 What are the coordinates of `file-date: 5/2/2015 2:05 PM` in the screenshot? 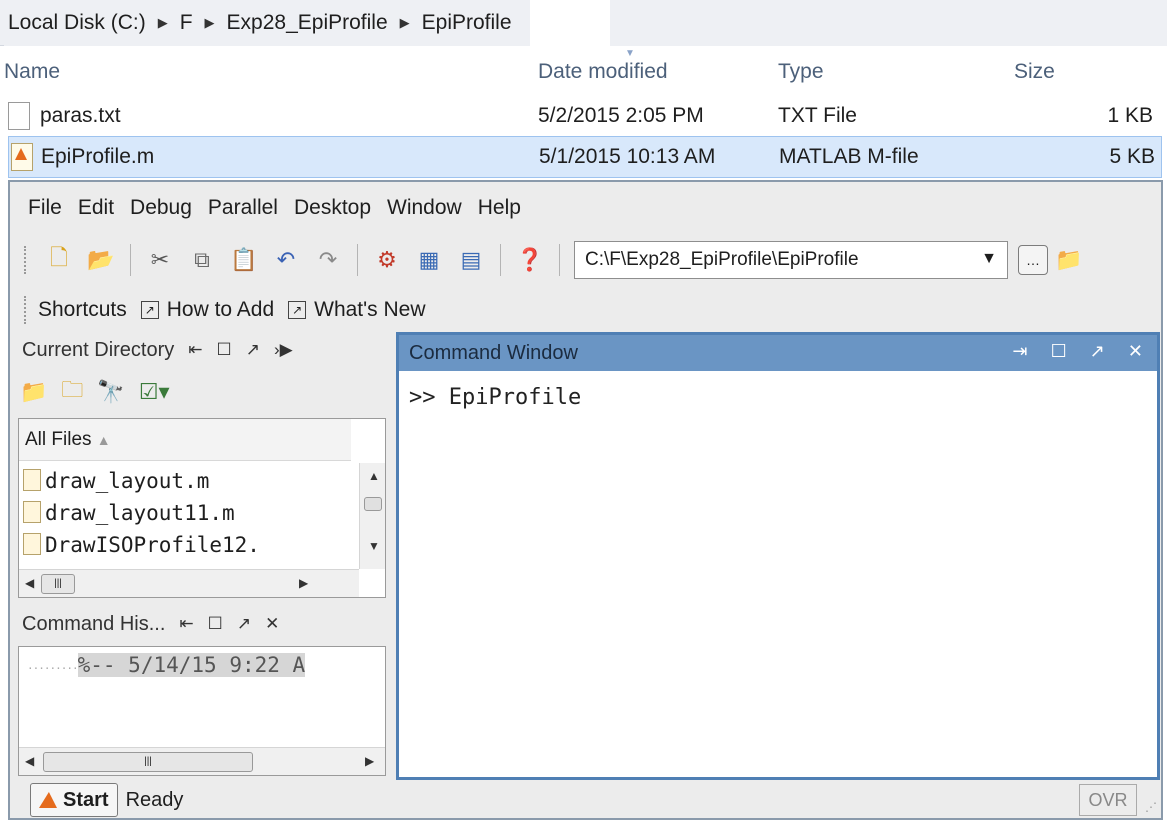 It's located at (621, 115).